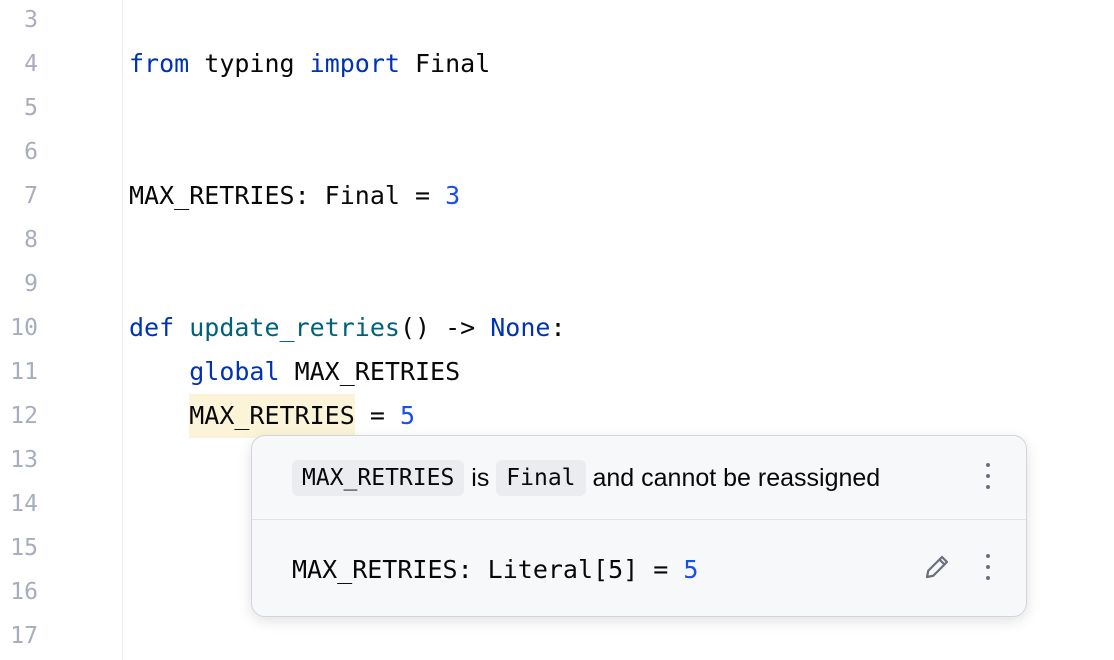 The width and height of the screenshot is (1114, 660). What do you see at coordinates (31, 152) in the screenshot?
I see `line-number: 6` at bounding box center [31, 152].